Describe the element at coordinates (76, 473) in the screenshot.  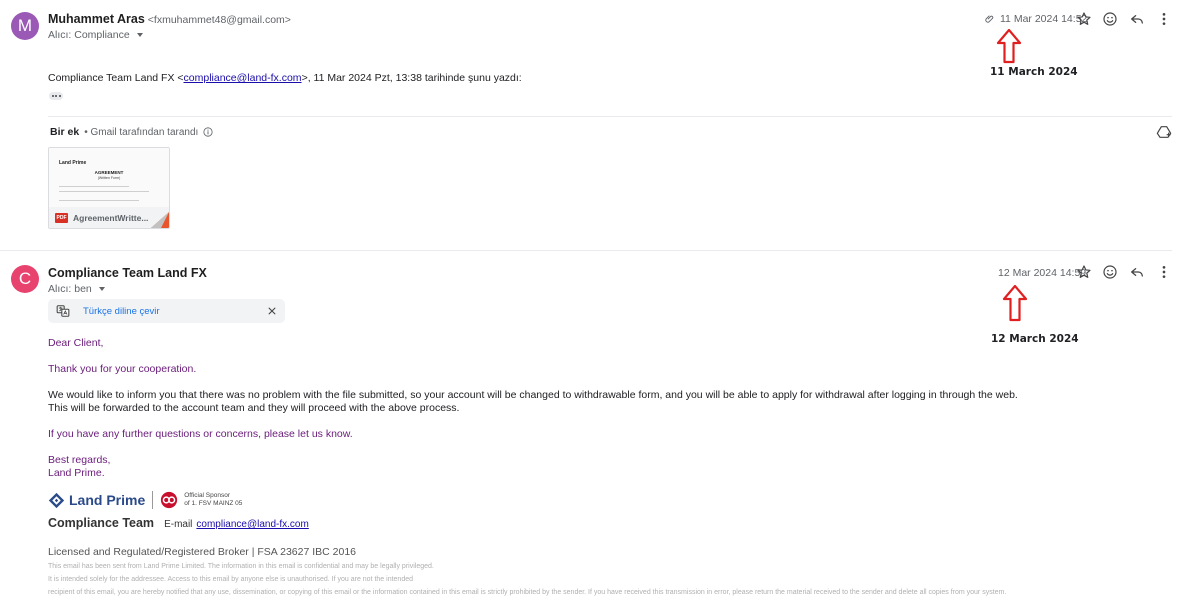
I see `signature-name: Land Prime.` at that location.